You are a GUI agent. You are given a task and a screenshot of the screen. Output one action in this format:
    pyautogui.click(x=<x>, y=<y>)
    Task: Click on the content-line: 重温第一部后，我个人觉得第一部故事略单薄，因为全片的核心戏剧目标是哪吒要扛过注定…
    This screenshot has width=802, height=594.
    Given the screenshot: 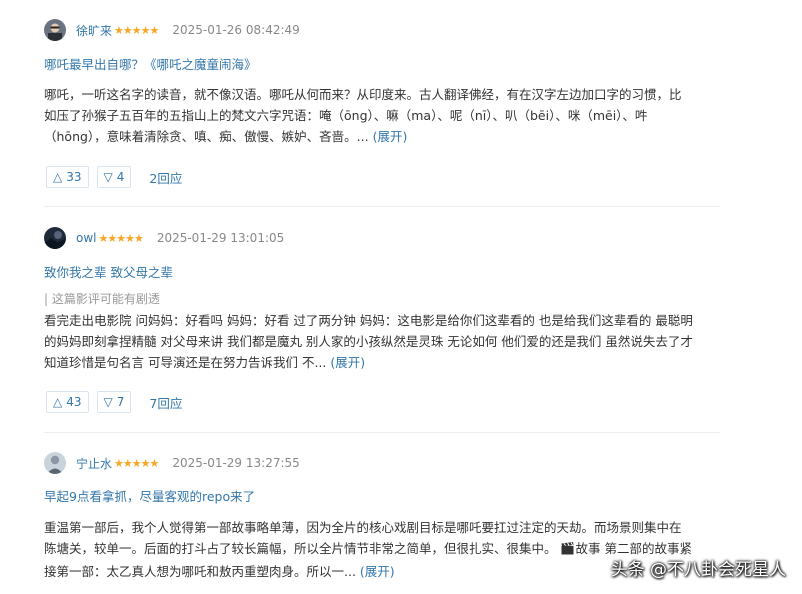 What is the action you would take?
    pyautogui.click(x=363, y=527)
    